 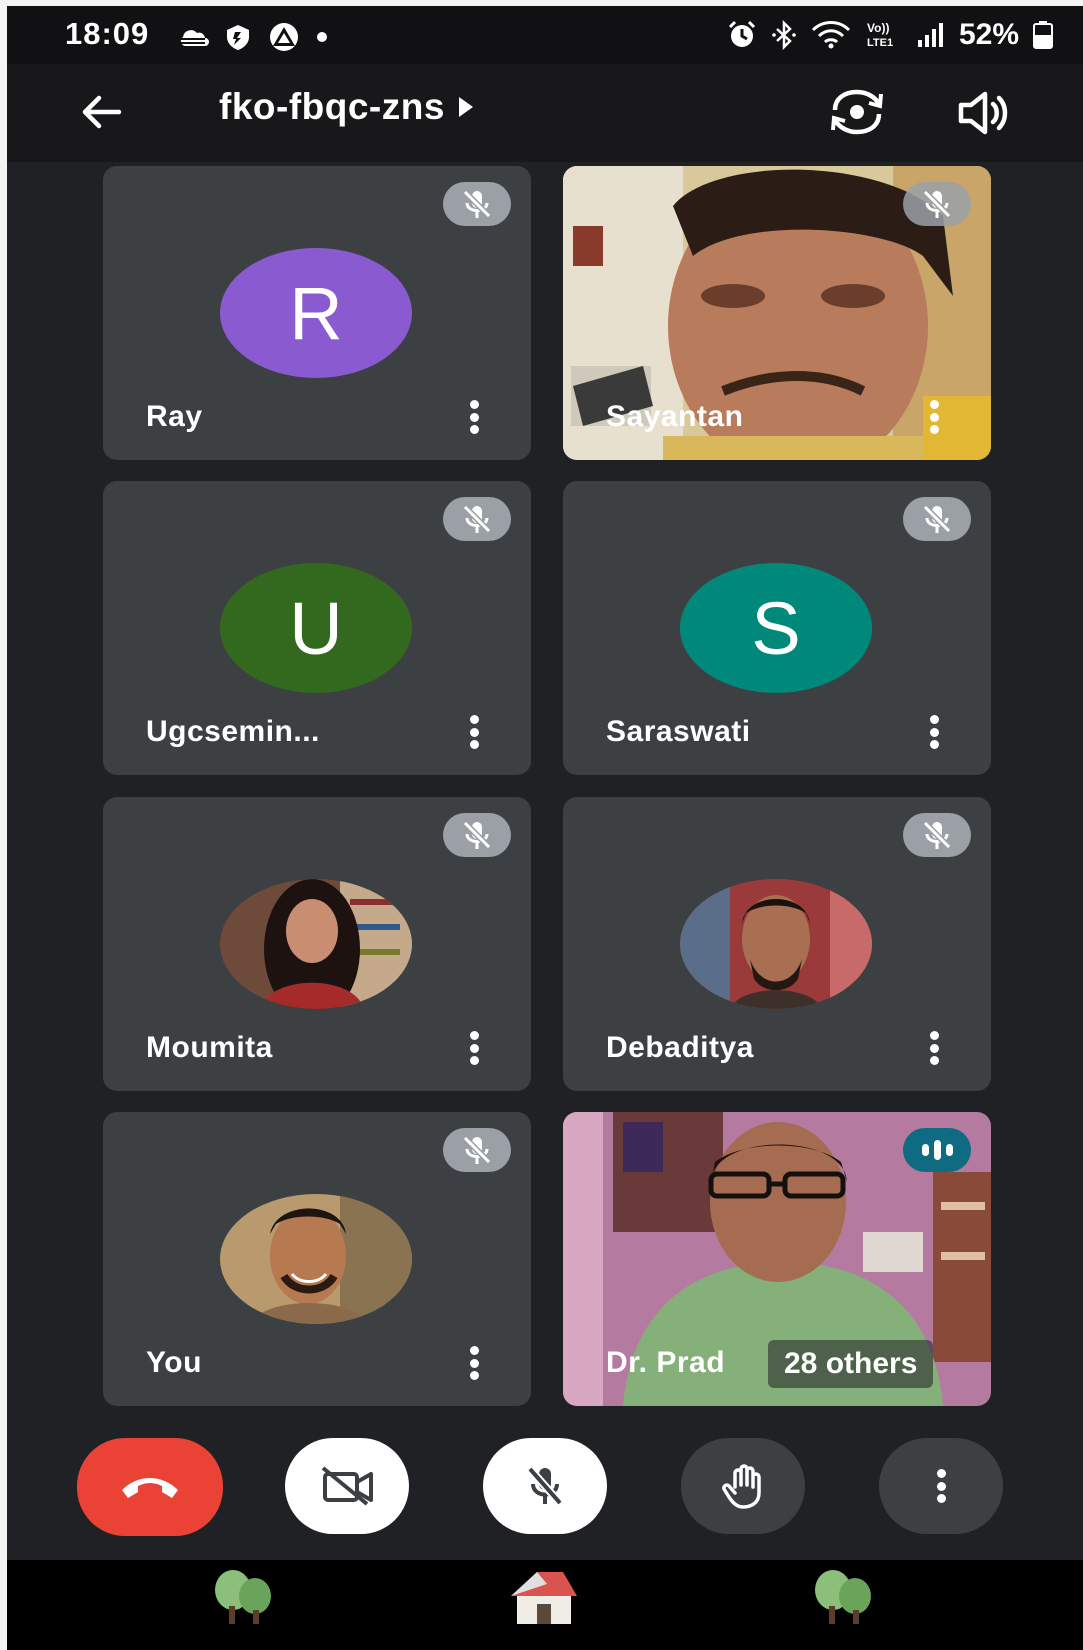 I want to click on participant-name: Moumita, so click(x=209, y=1047).